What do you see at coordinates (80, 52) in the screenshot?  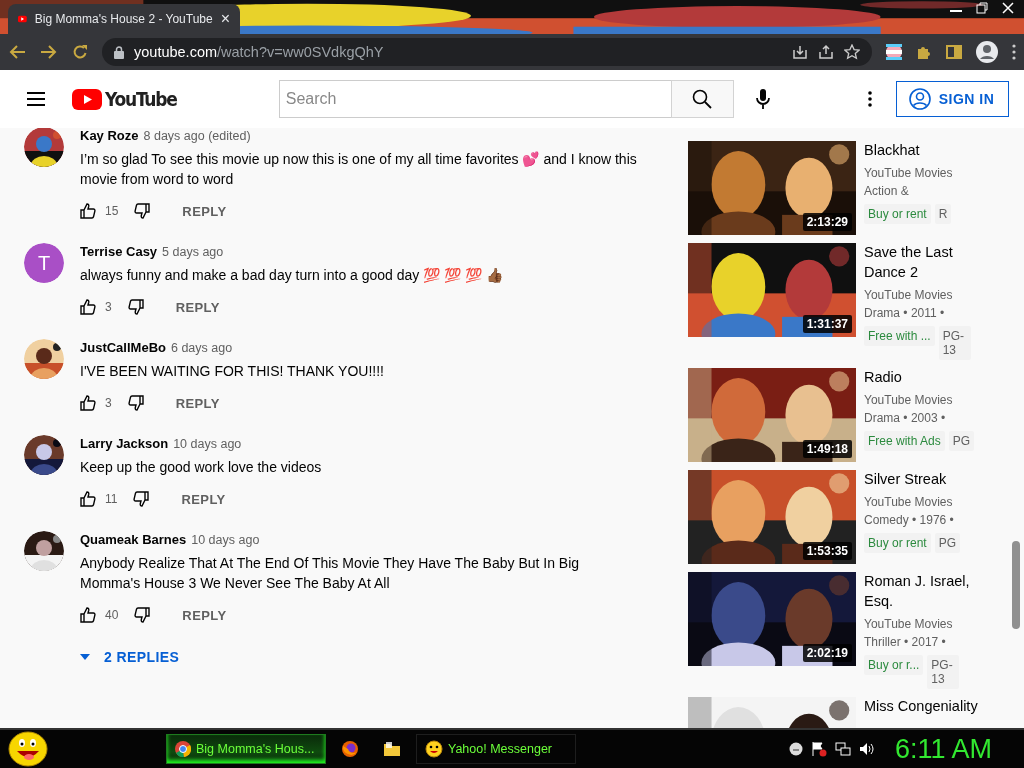 I see `reload-icon` at bounding box center [80, 52].